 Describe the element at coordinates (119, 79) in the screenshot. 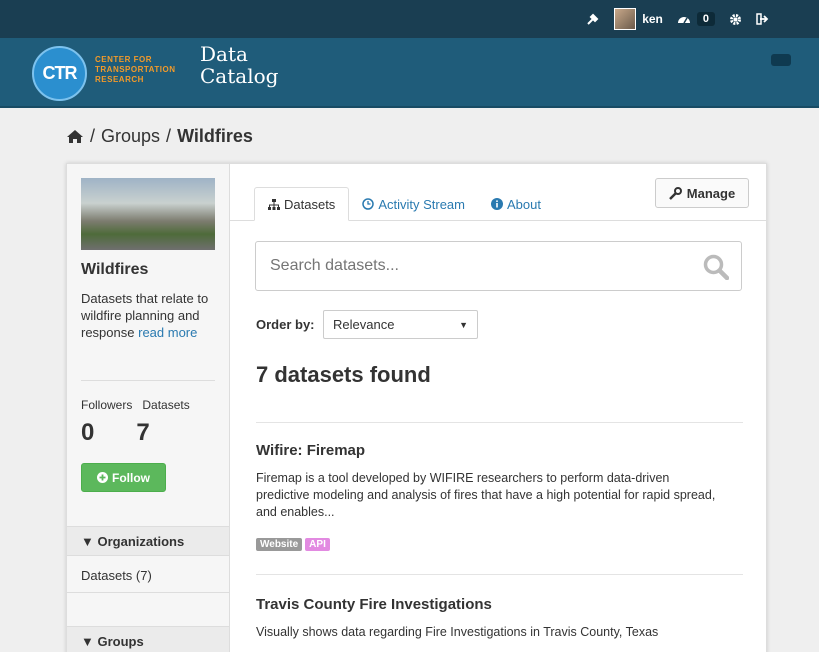

I see `org-name-line: RESEARCH` at that location.